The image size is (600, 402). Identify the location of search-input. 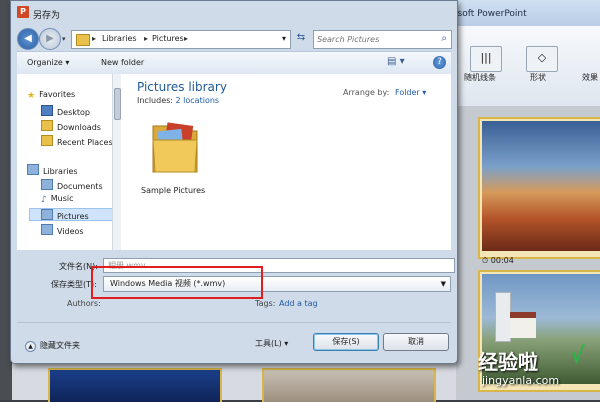
(374, 39).